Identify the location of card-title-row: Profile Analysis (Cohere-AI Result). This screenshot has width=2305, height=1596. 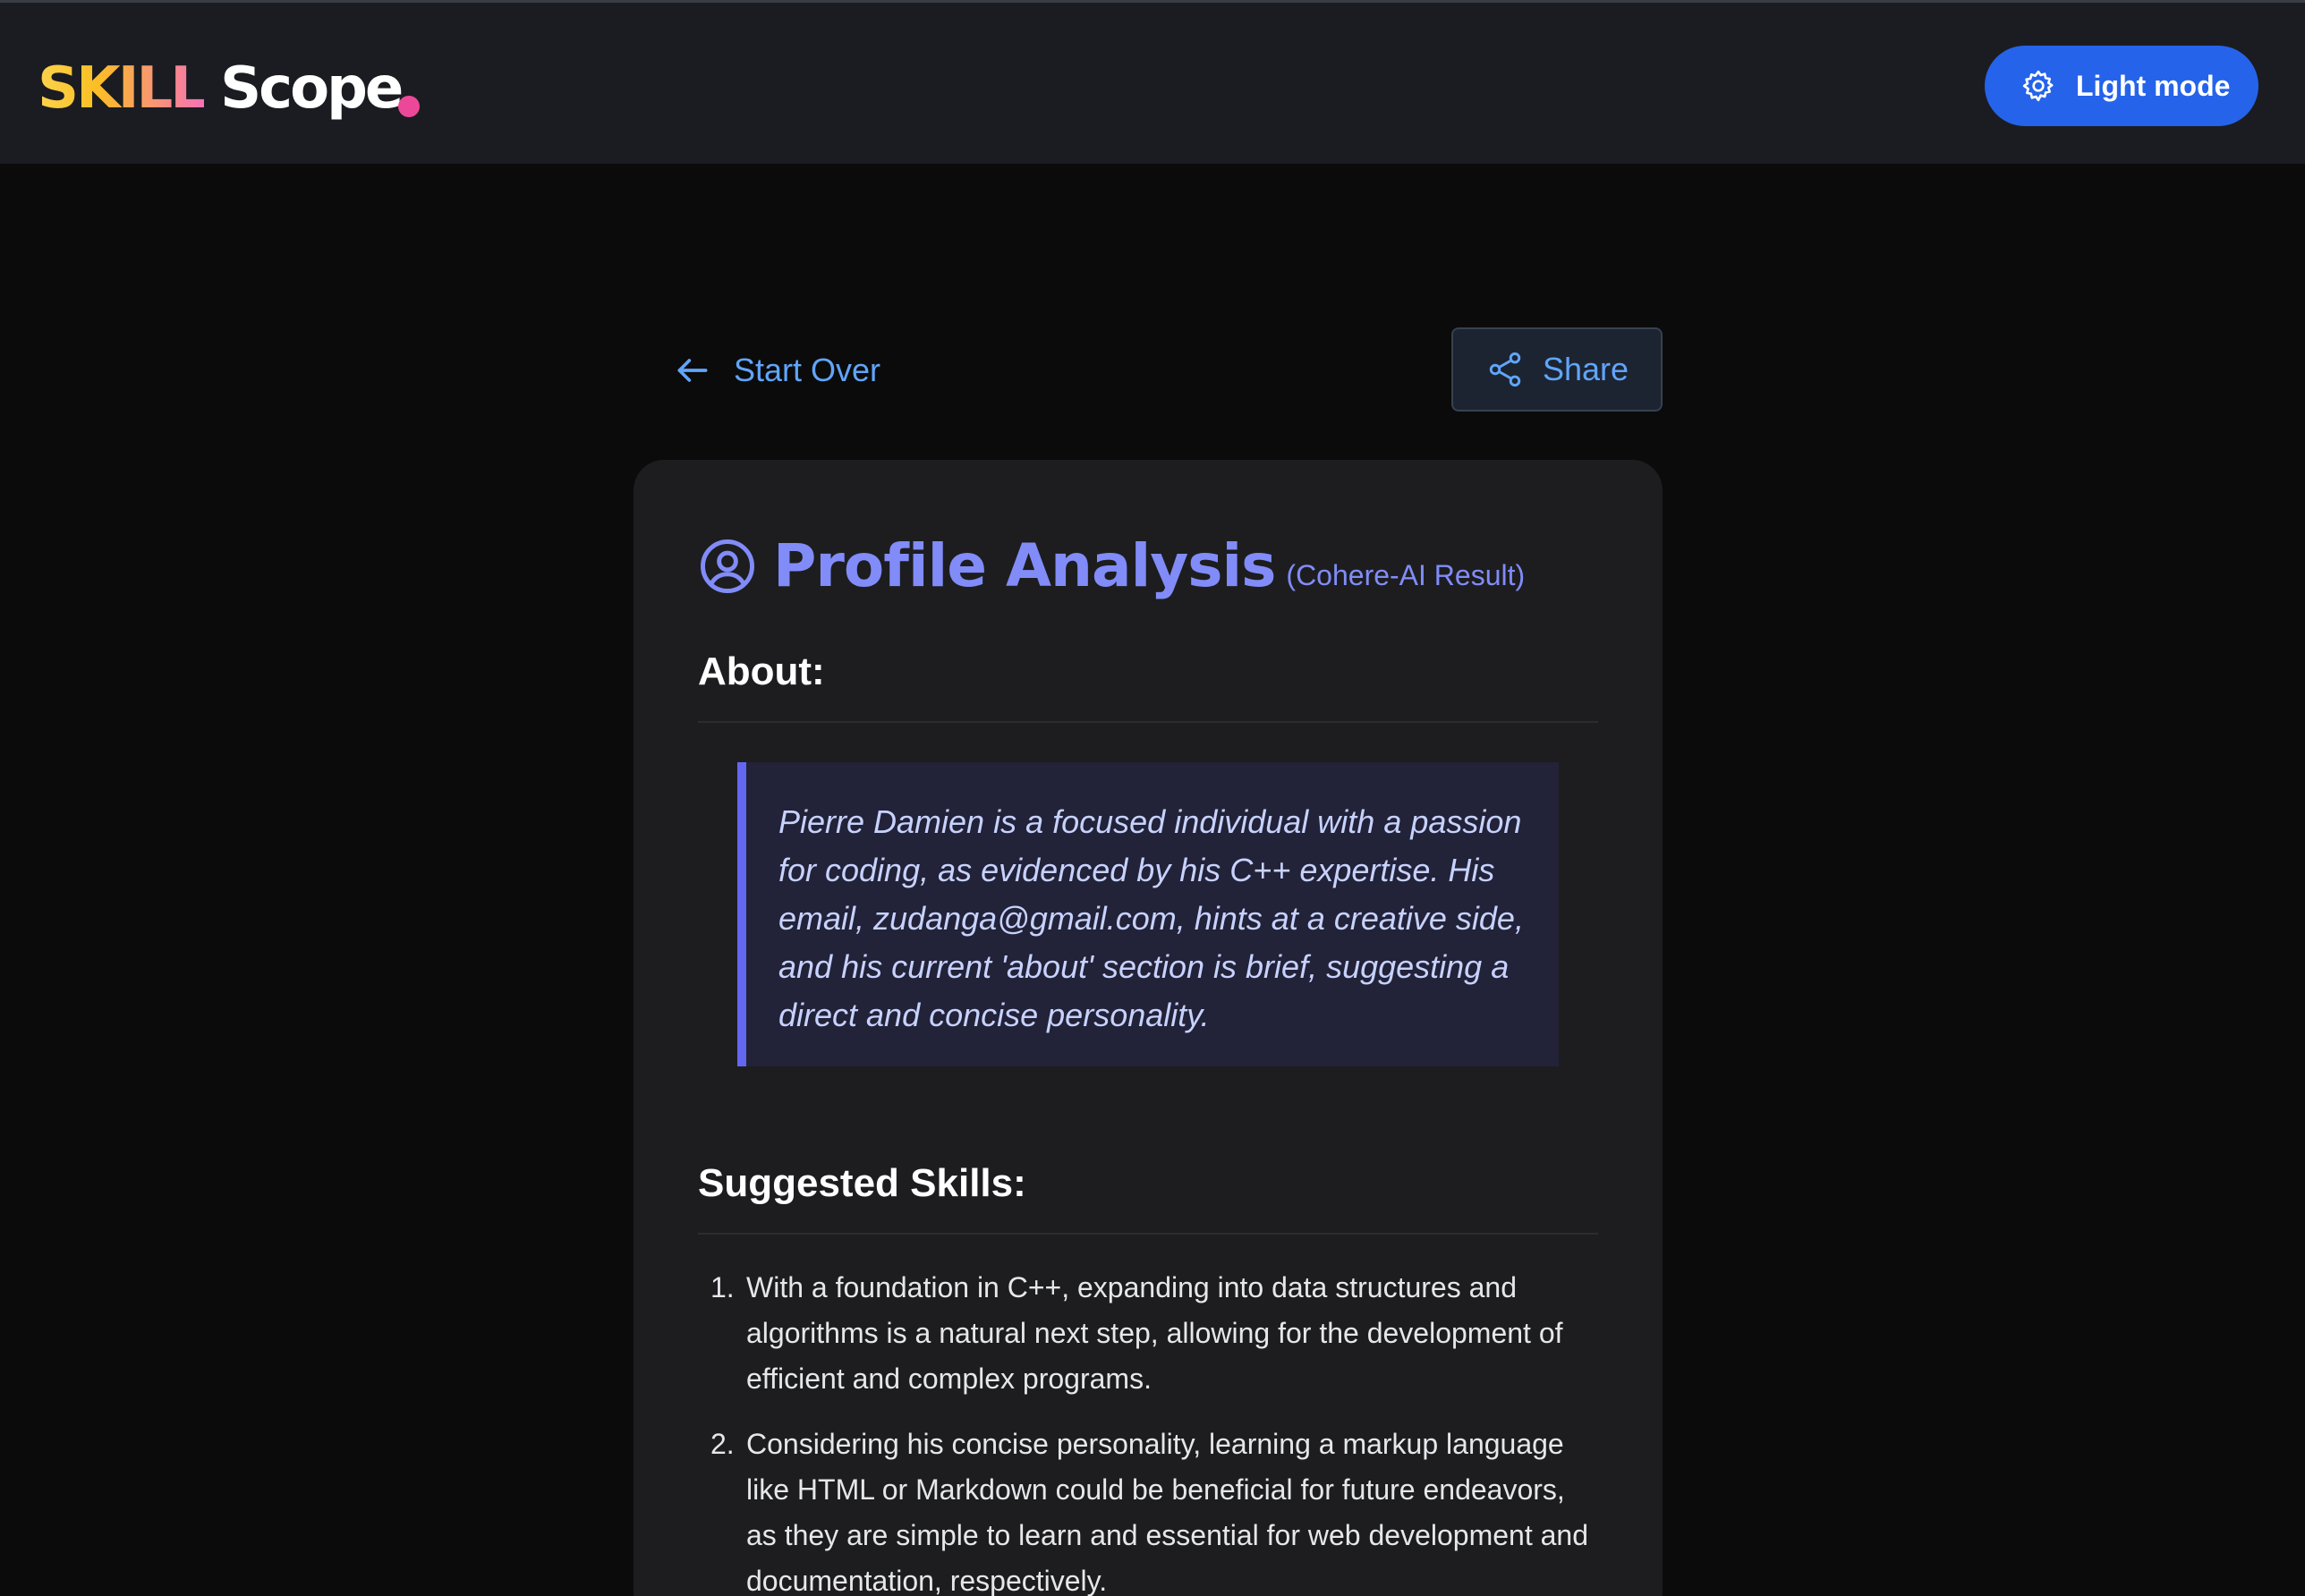
(1111, 566).